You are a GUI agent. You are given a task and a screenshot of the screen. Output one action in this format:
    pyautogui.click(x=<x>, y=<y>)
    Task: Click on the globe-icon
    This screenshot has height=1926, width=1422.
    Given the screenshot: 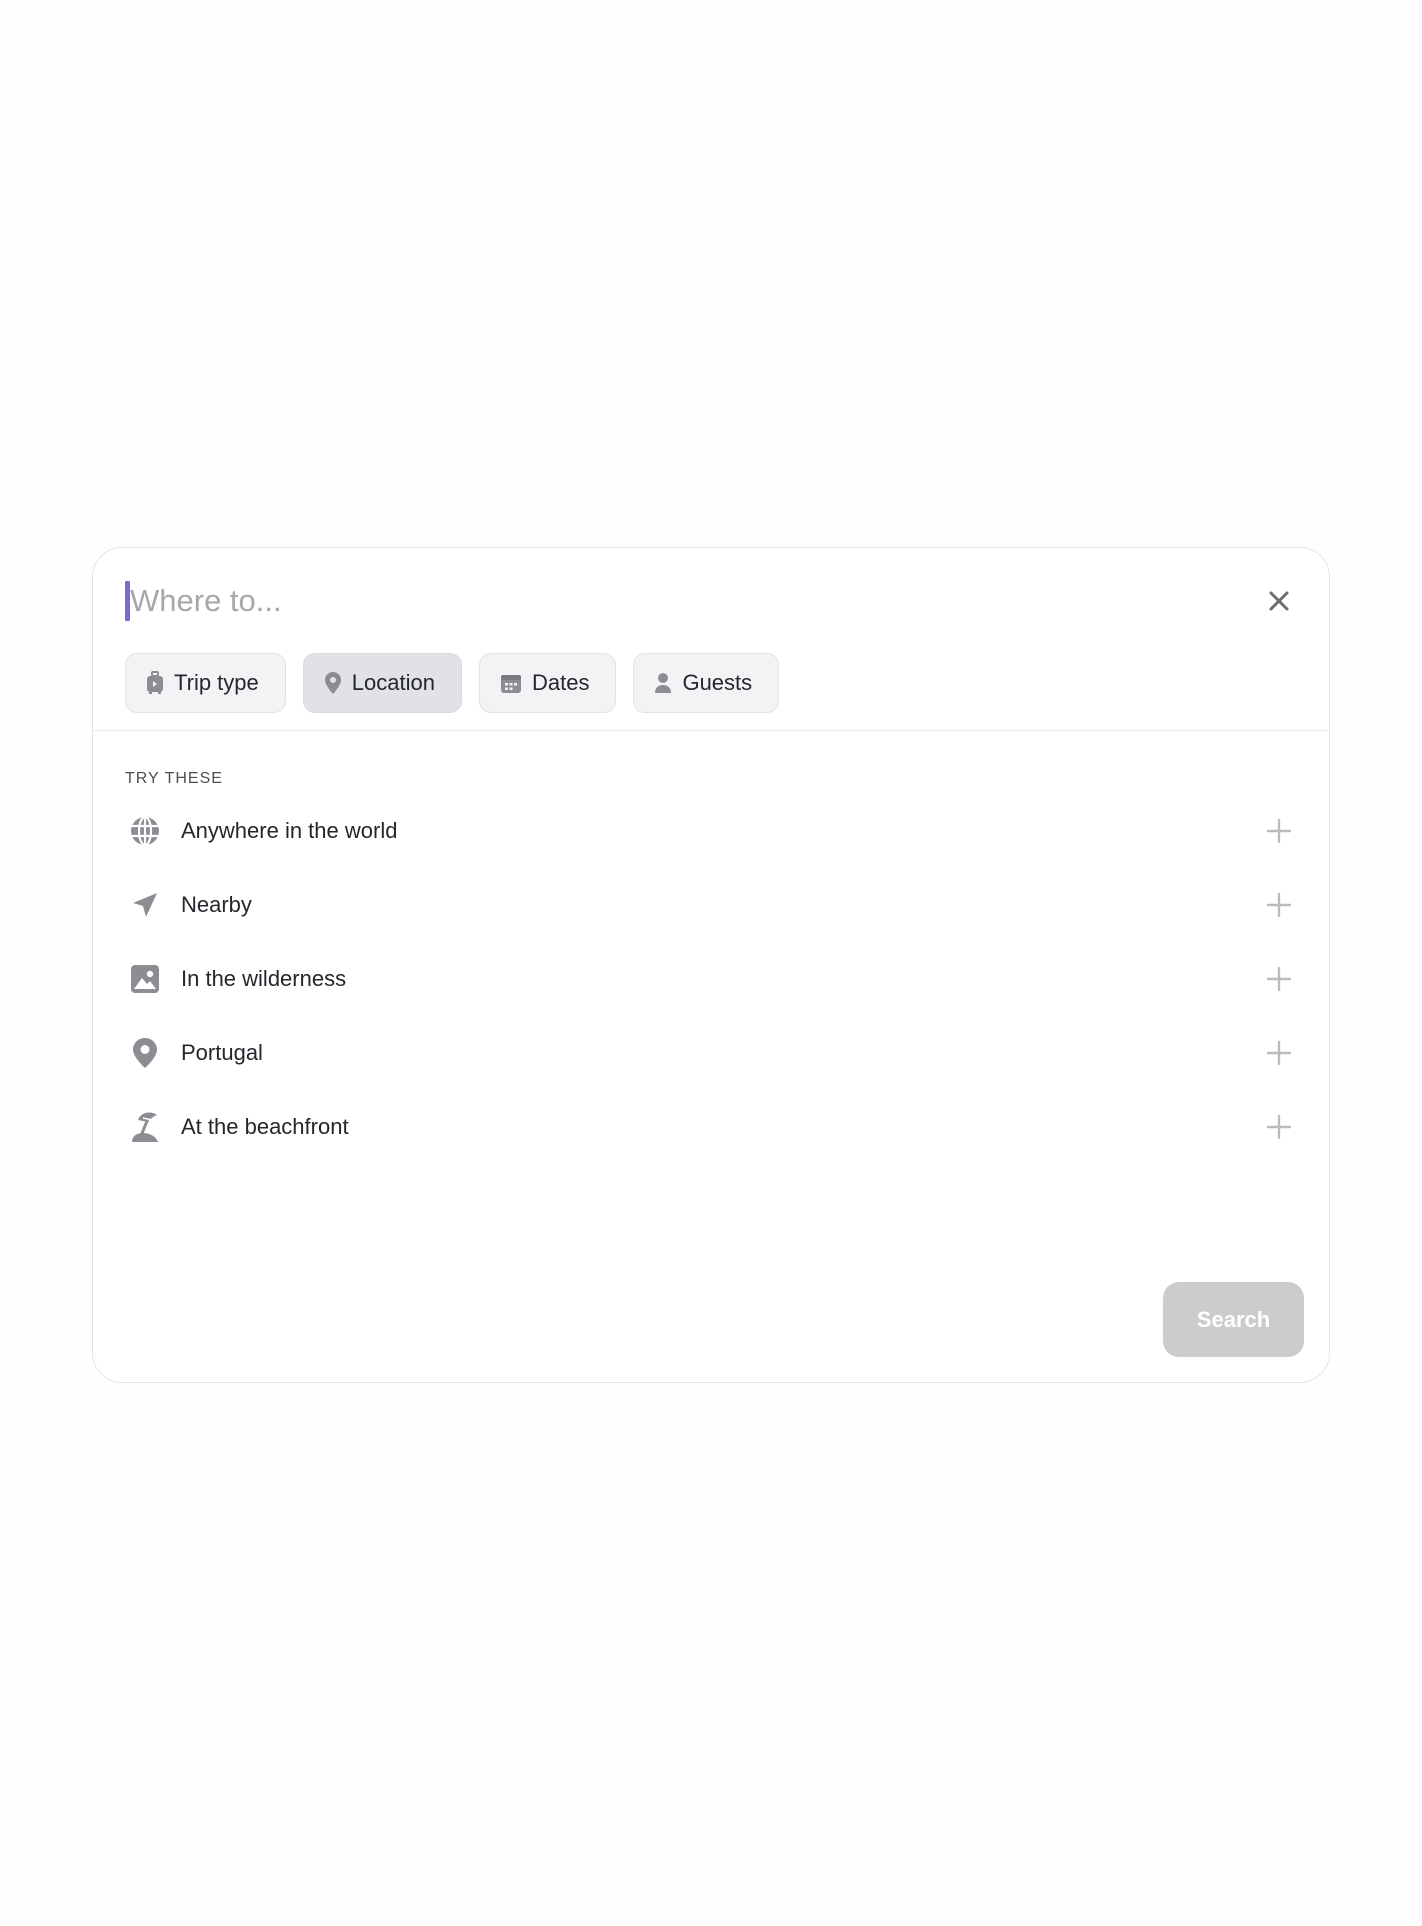 What is the action you would take?
    pyautogui.click(x=145, y=831)
    